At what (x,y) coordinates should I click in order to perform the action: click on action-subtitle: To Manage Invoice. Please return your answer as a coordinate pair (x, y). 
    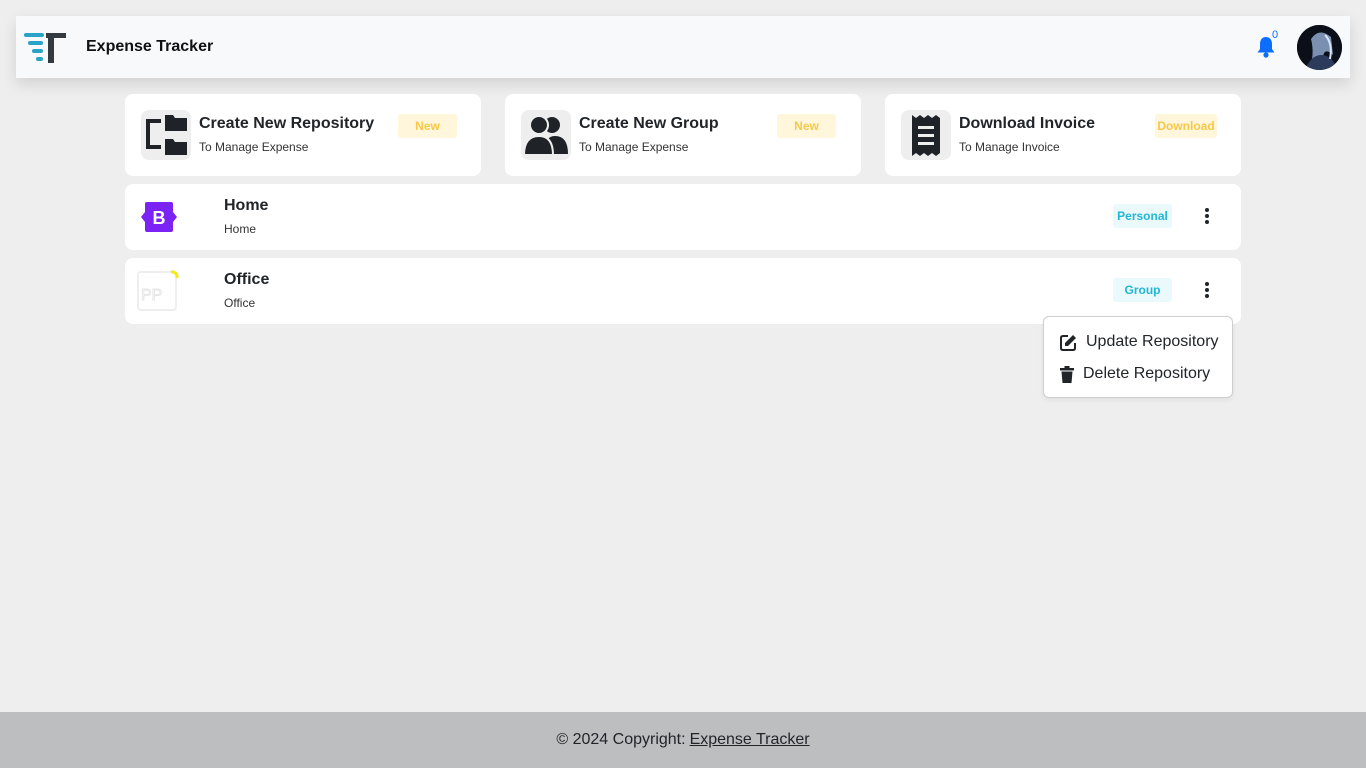
    Looking at the image, I should click on (1009, 147).